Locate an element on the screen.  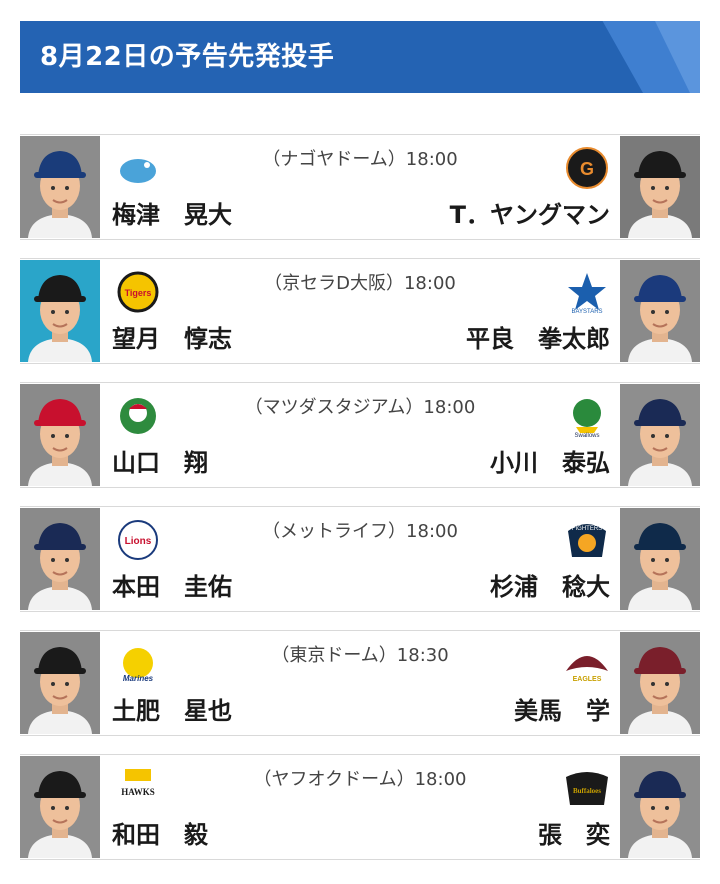
game-card: （ナゴヤドーム）18:00 梅津 晃大 T．ヤングマン G is located at coordinates (360, 187).